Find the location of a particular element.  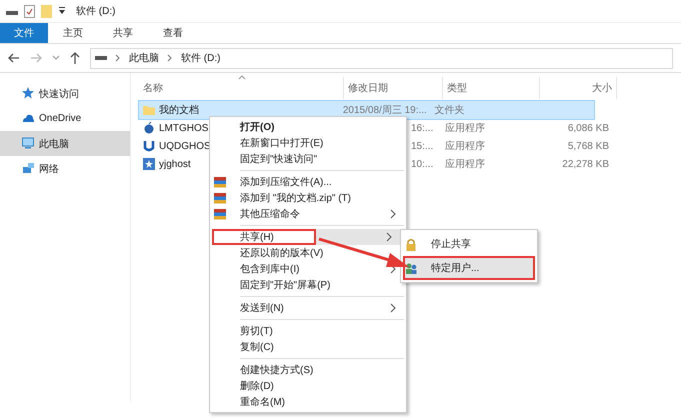

type-cell-text: 文件夹 is located at coordinates (449, 110).